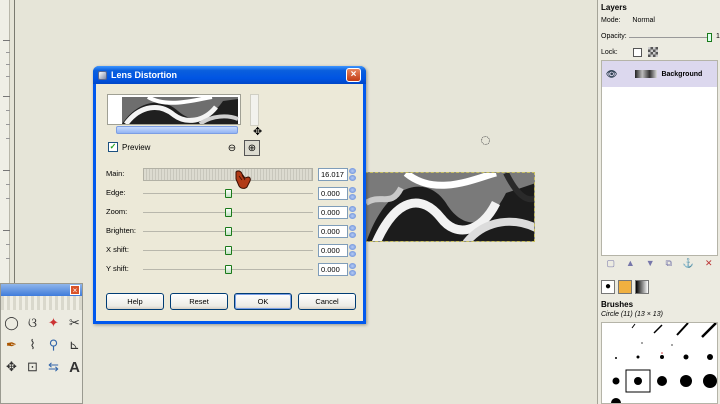 Image resolution: width=720 pixels, height=404 pixels. Describe the element at coordinates (102, 75) in the screenshot. I see `gimp-app-icon` at that location.